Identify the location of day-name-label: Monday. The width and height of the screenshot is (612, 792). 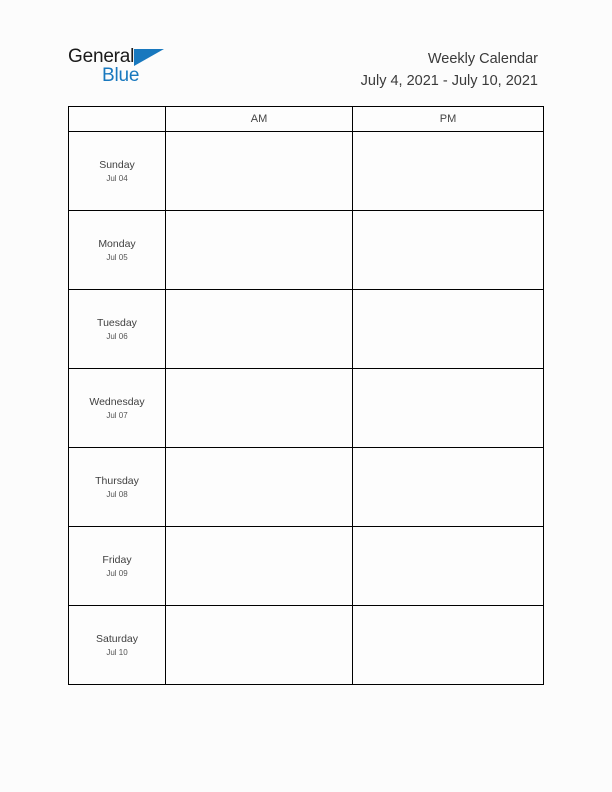
(117, 243).